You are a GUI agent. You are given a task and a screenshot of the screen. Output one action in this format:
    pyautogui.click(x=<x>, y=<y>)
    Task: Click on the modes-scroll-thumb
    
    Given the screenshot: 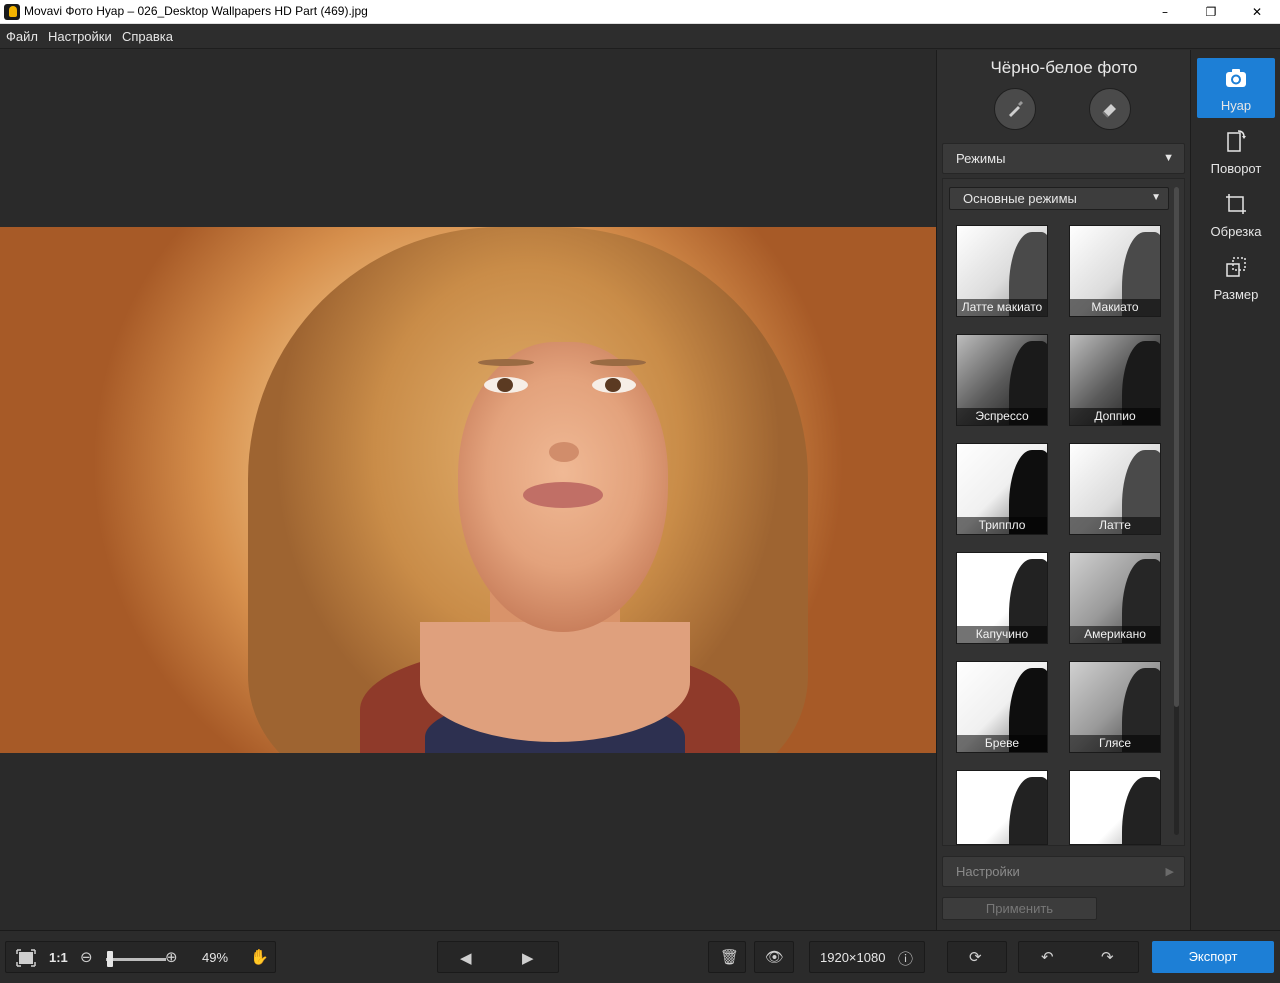 What is the action you would take?
    pyautogui.click(x=1176, y=447)
    